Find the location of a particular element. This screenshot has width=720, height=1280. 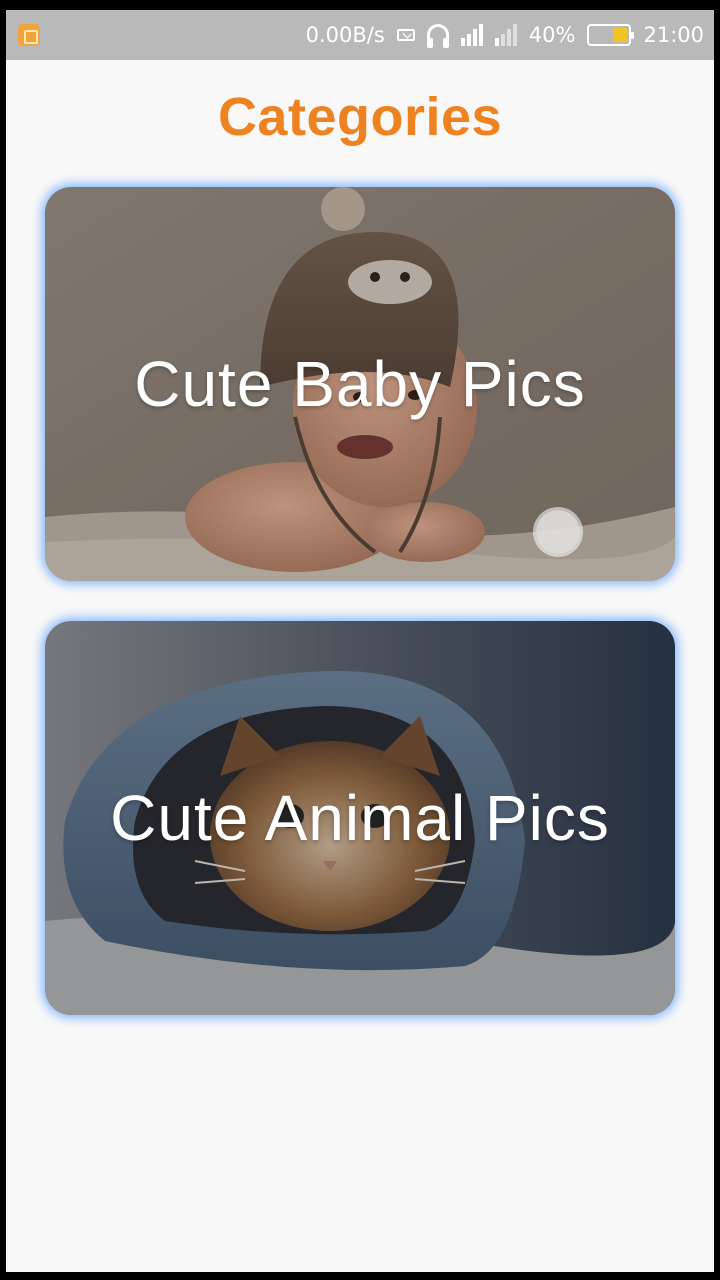

headset-icon is located at coordinates (437, 35).